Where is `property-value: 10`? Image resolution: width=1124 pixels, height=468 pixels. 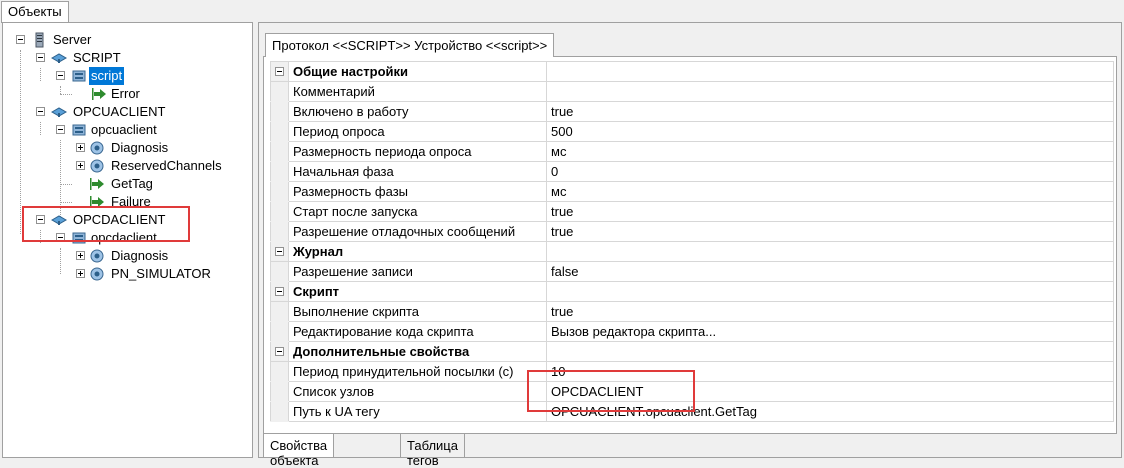
property-value: 10 is located at coordinates (830, 371).